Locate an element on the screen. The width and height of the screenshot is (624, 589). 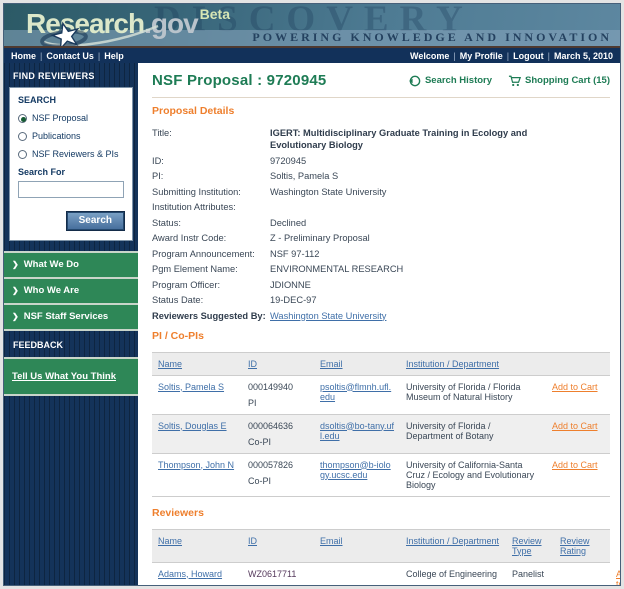
shopping-cart-link: Shopping Cart (15) is located at coordinates (559, 81).